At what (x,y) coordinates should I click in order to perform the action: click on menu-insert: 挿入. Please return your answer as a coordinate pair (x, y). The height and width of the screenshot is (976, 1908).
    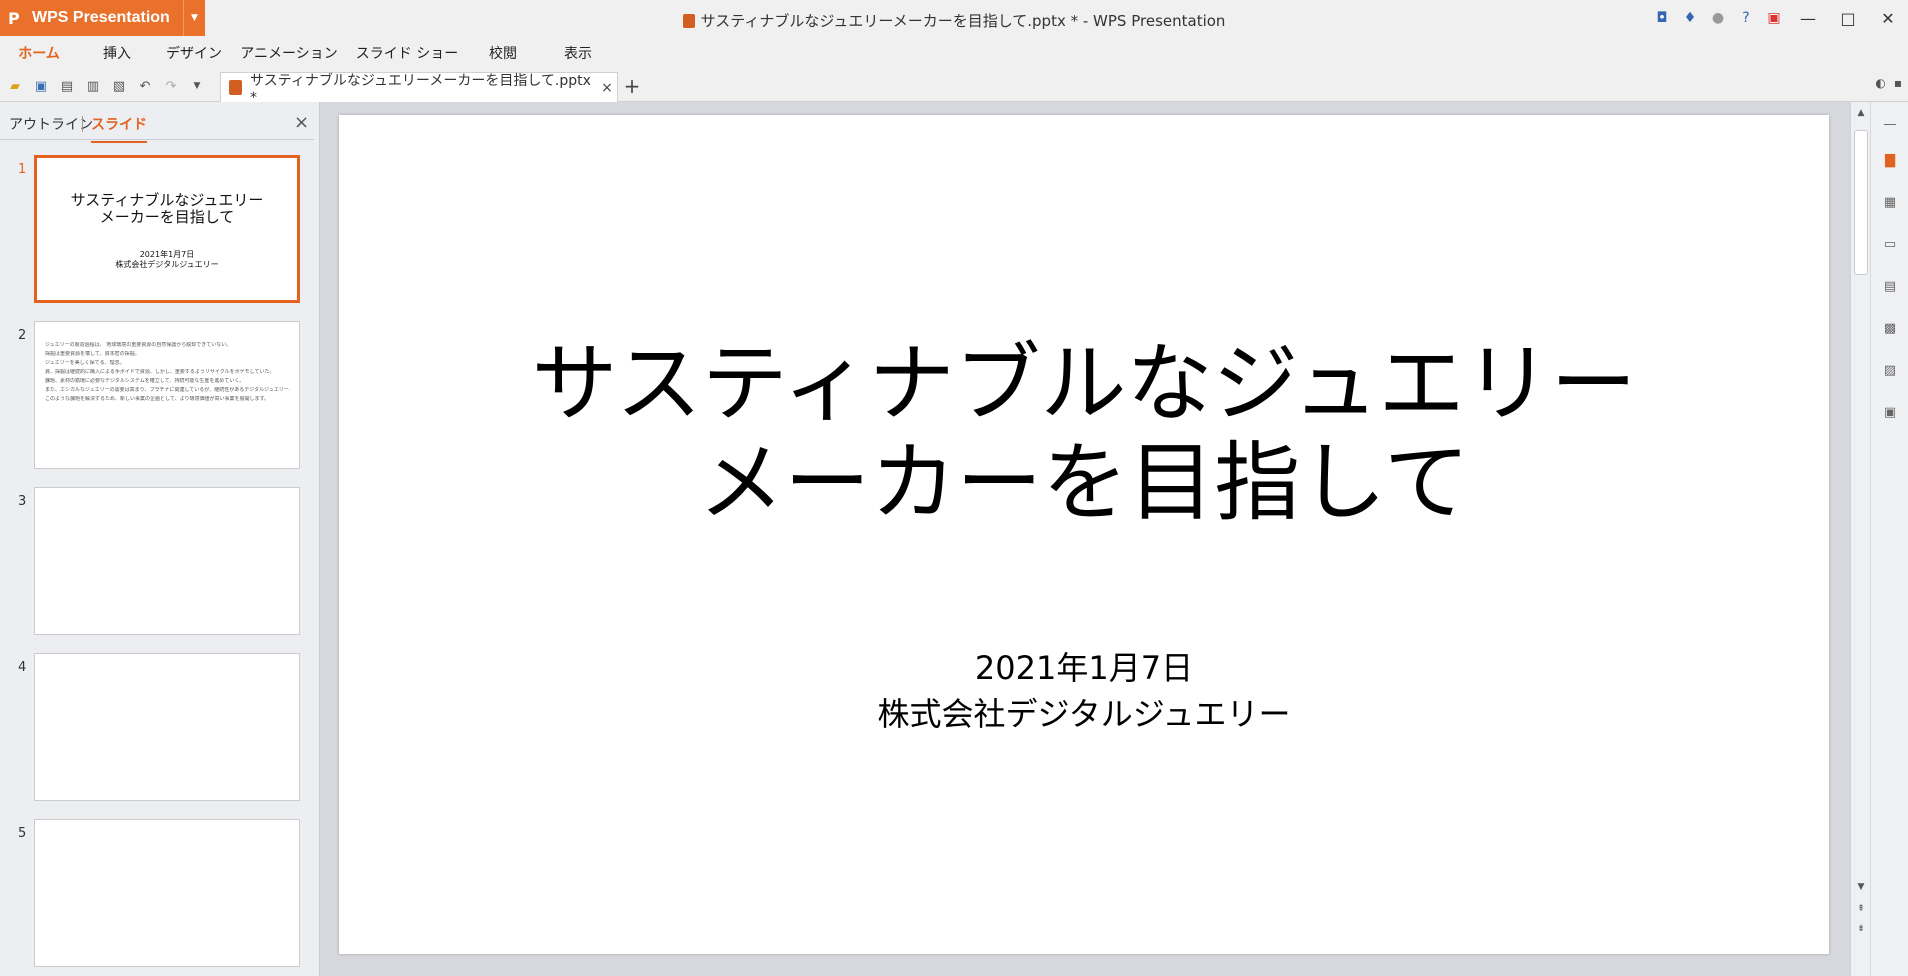
    Looking at the image, I should click on (117, 53).